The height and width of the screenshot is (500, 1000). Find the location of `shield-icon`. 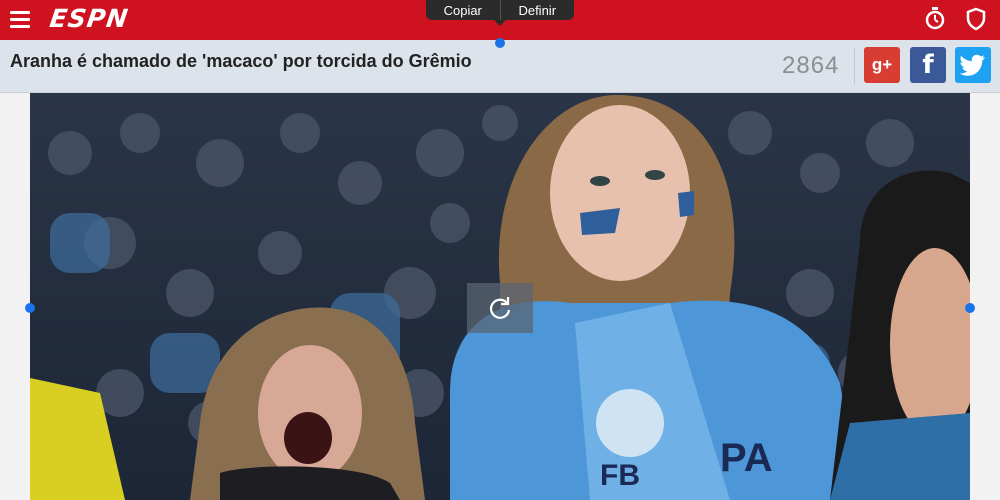

shield-icon is located at coordinates (976, 19).